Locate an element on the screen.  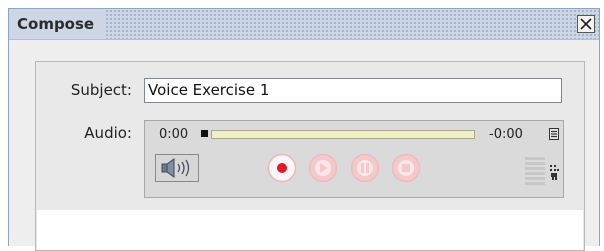
drag-handle-icon is located at coordinates (554, 172).